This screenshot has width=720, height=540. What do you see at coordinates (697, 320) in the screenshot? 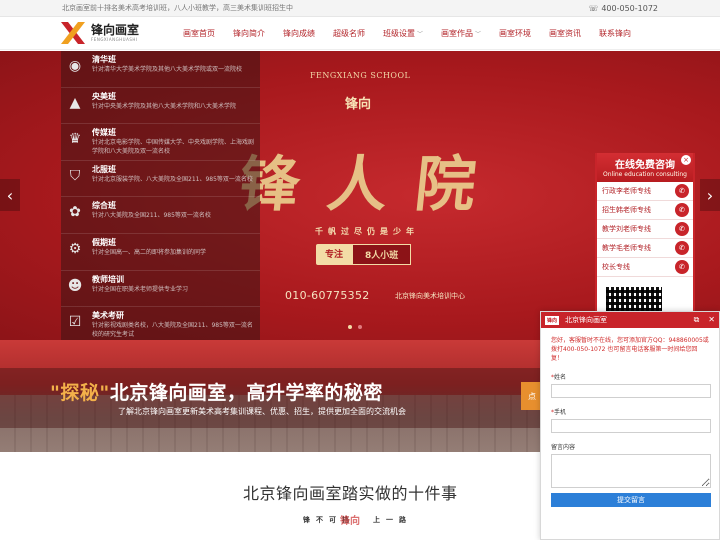
I see `expand-icon: ⧉` at bounding box center [697, 320].